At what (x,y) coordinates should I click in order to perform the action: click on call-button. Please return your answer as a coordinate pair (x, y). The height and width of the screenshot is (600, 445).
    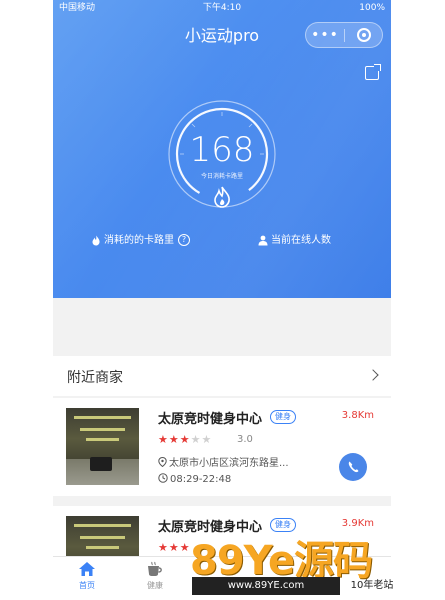
    Looking at the image, I should click on (353, 467).